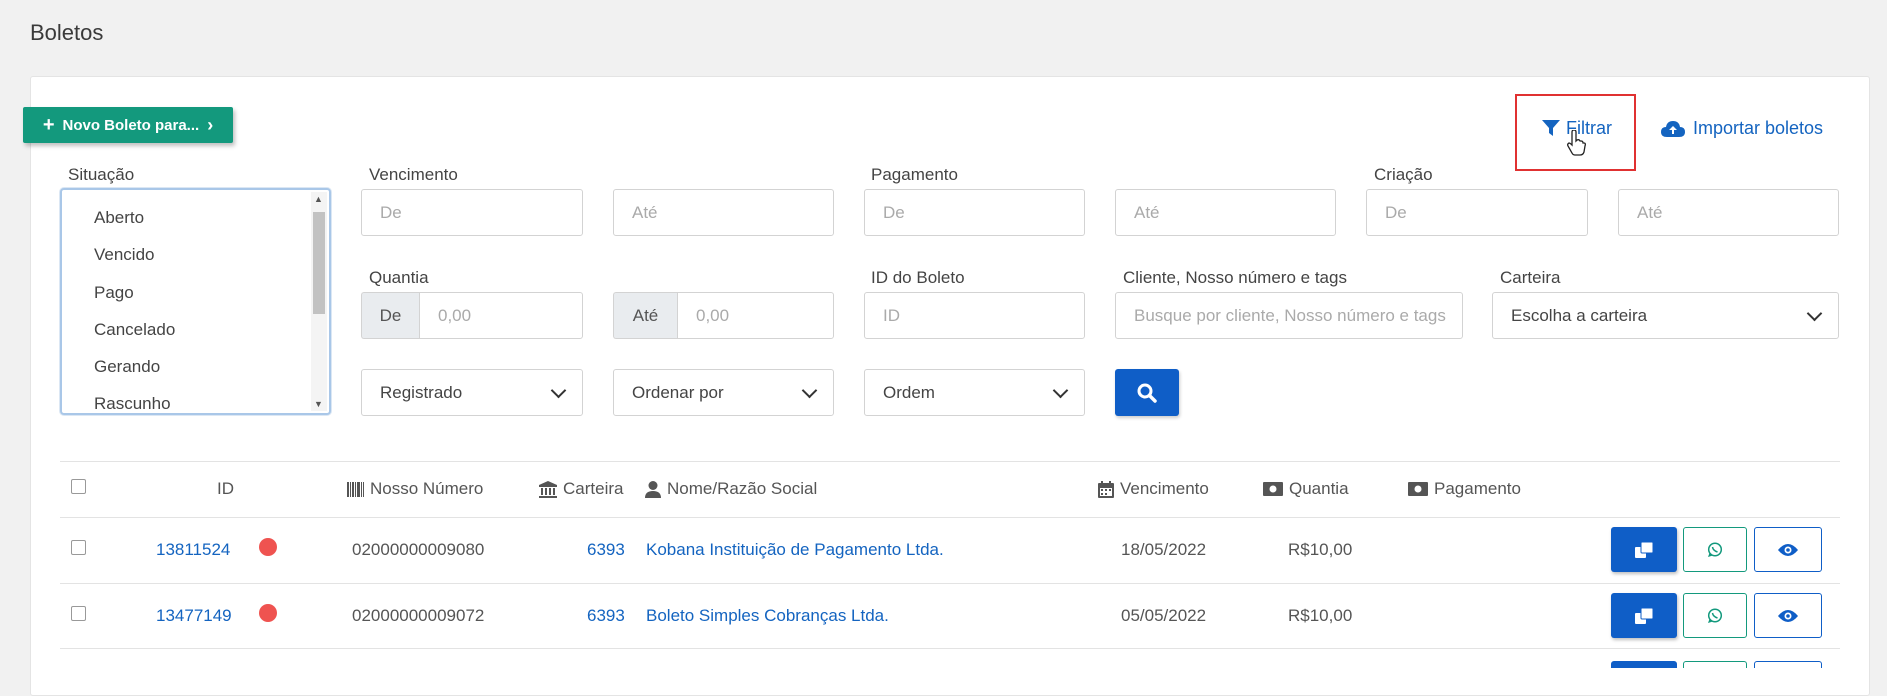 This screenshot has height=696, width=1887. Describe the element at coordinates (914, 174) in the screenshot. I see `pagamento-label: Pagamento` at that location.